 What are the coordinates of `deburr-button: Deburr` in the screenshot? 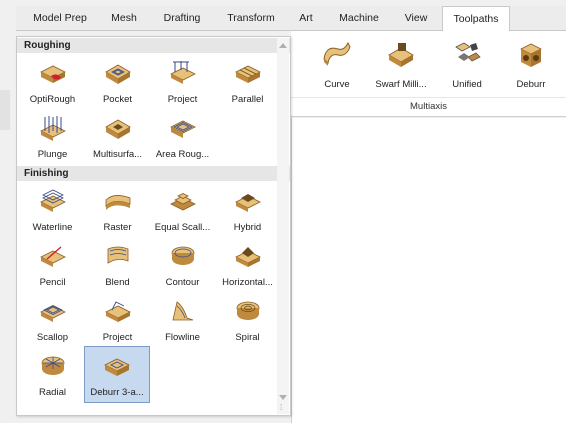 It's located at (531, 64).